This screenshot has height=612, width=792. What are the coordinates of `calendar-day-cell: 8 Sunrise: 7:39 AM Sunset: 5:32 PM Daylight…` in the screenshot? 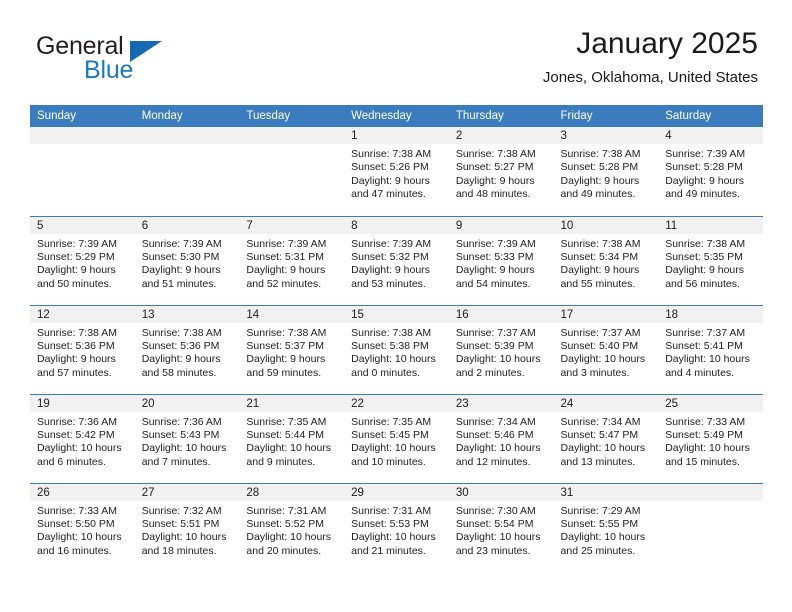 It's located at (396, 260).